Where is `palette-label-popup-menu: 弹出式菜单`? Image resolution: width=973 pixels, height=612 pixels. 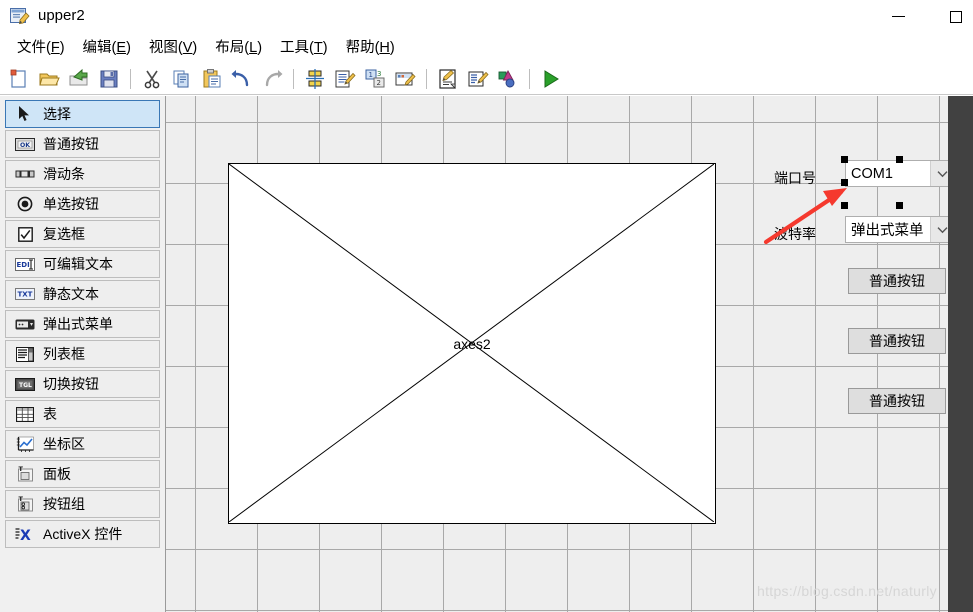 palette-label-popup-menu: 弹出式菜单 is located at coordinates (78, 324).